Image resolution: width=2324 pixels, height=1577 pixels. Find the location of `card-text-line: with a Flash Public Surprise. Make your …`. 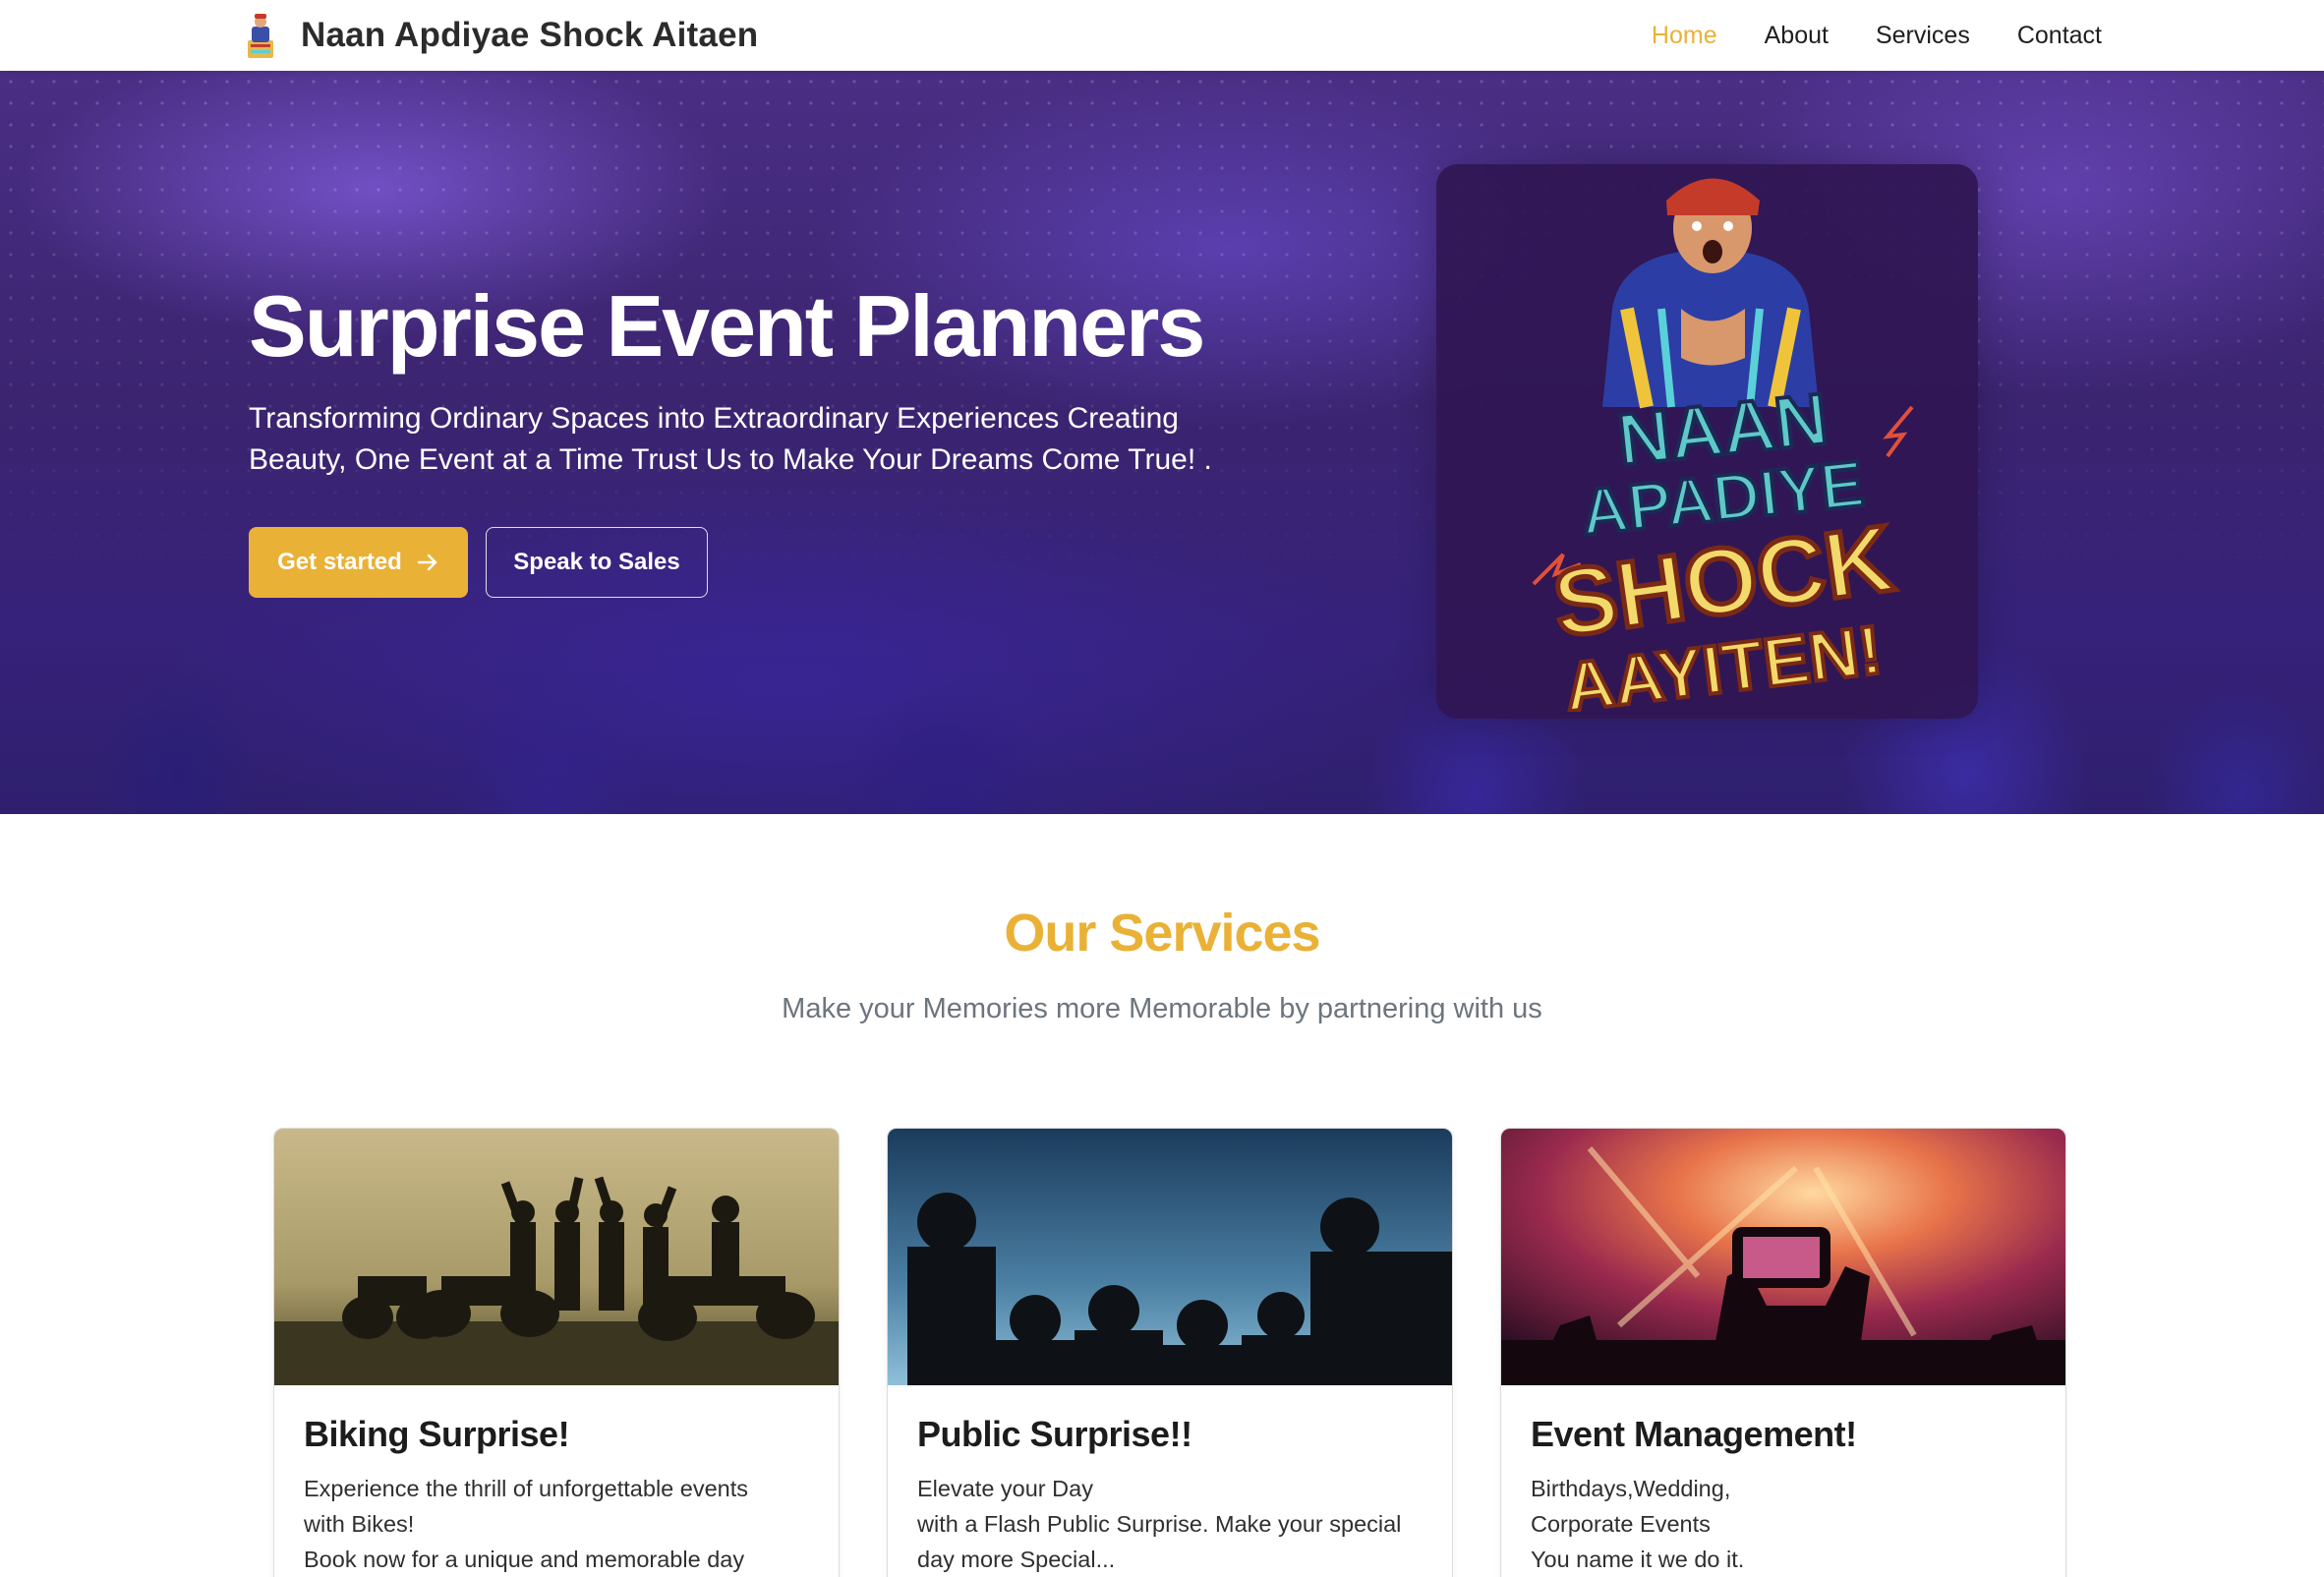

card-text-line: with a Flash Public Surprise. Make your … is located at coordinates (1159, 1524).